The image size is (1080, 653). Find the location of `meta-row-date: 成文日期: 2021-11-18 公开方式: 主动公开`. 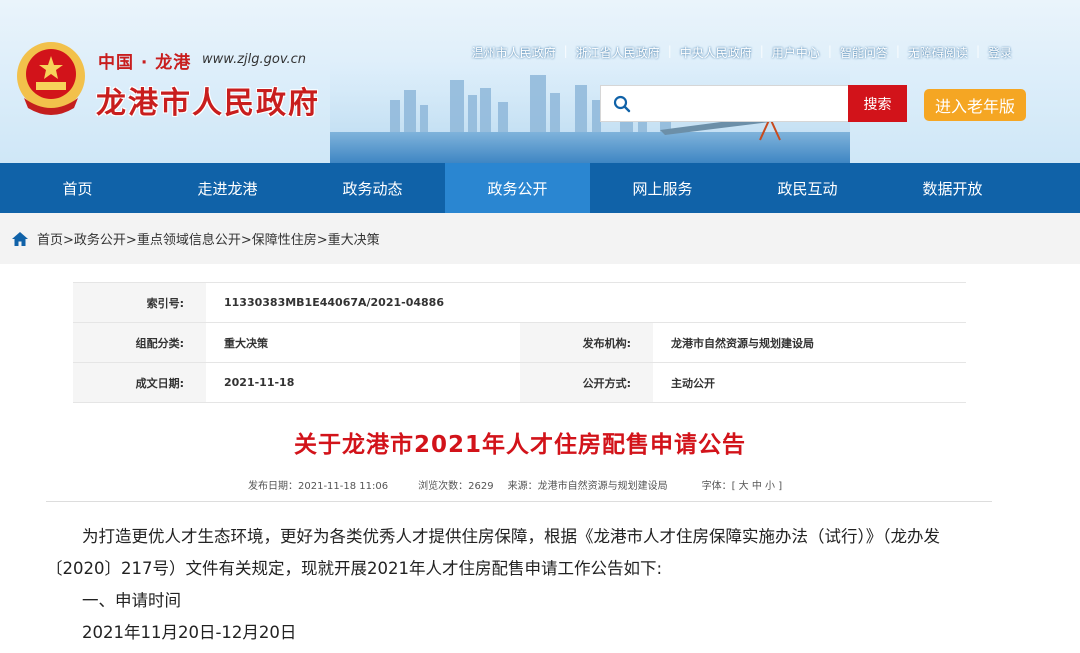

meta-row-date: 成文日期: 2021-11-18 公开方式: 主动公开 is located at coordinates (519, 383).